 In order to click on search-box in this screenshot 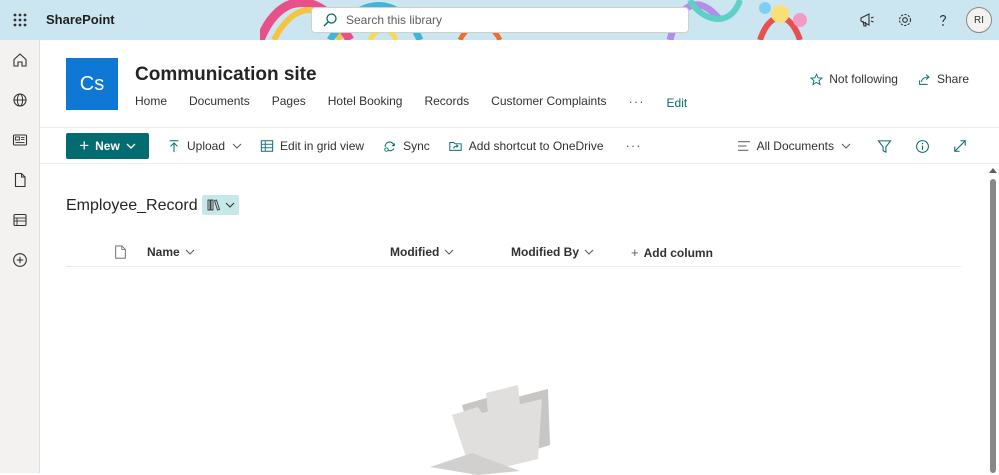, I will do `click(500, 20)`.